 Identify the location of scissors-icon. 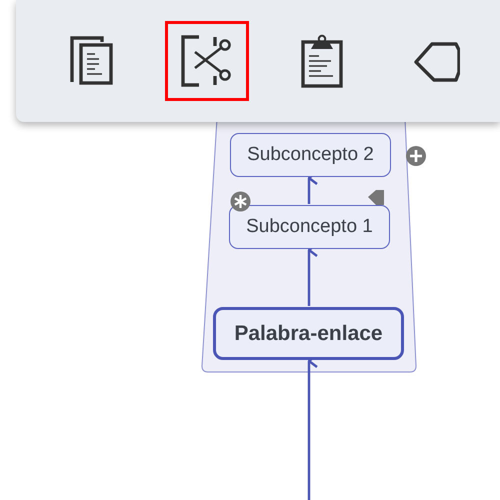
(207, 61).